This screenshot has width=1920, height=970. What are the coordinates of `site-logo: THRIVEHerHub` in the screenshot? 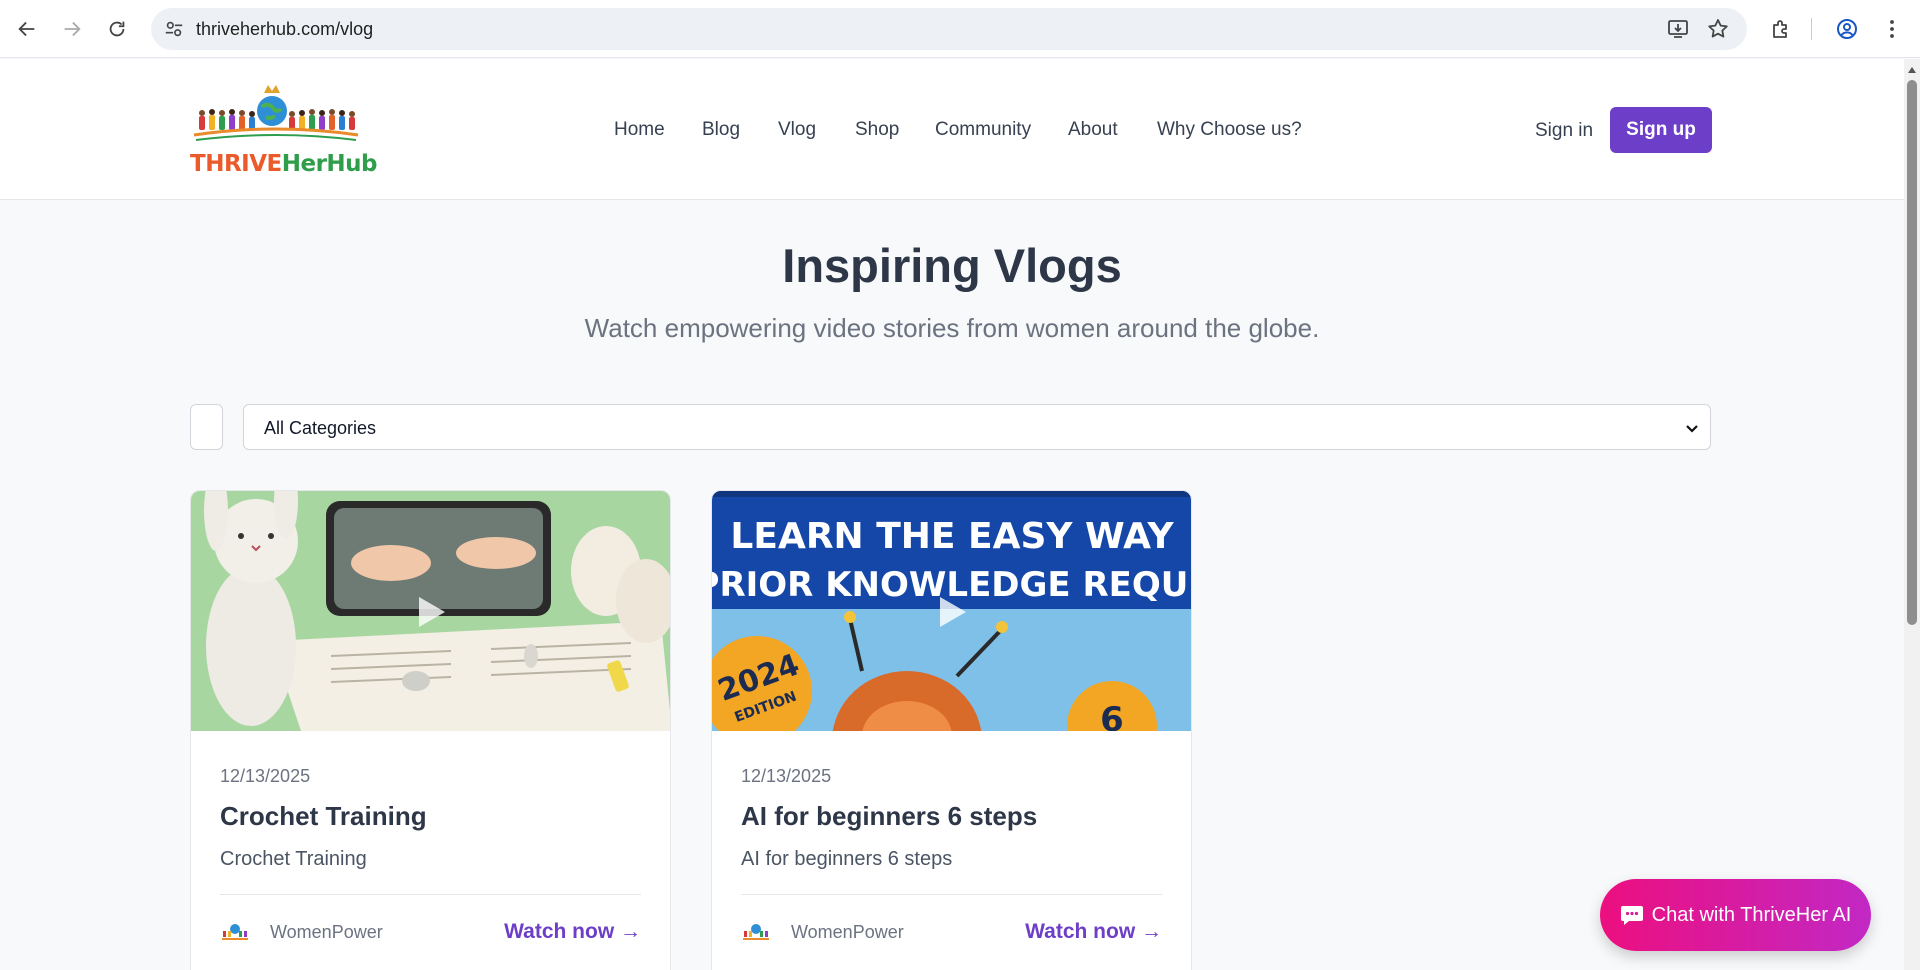 It's located at (284, 133).